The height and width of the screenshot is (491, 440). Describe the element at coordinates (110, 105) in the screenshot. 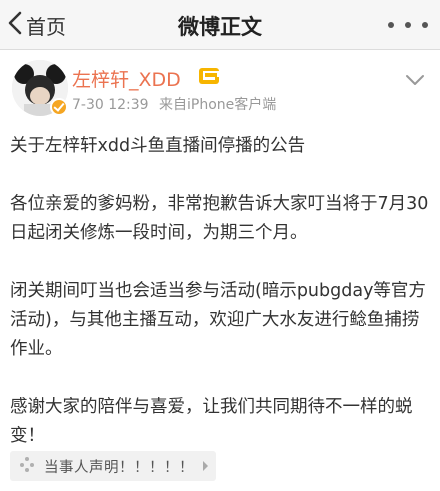

I see `post-time: 7-30 12:39` at that location.